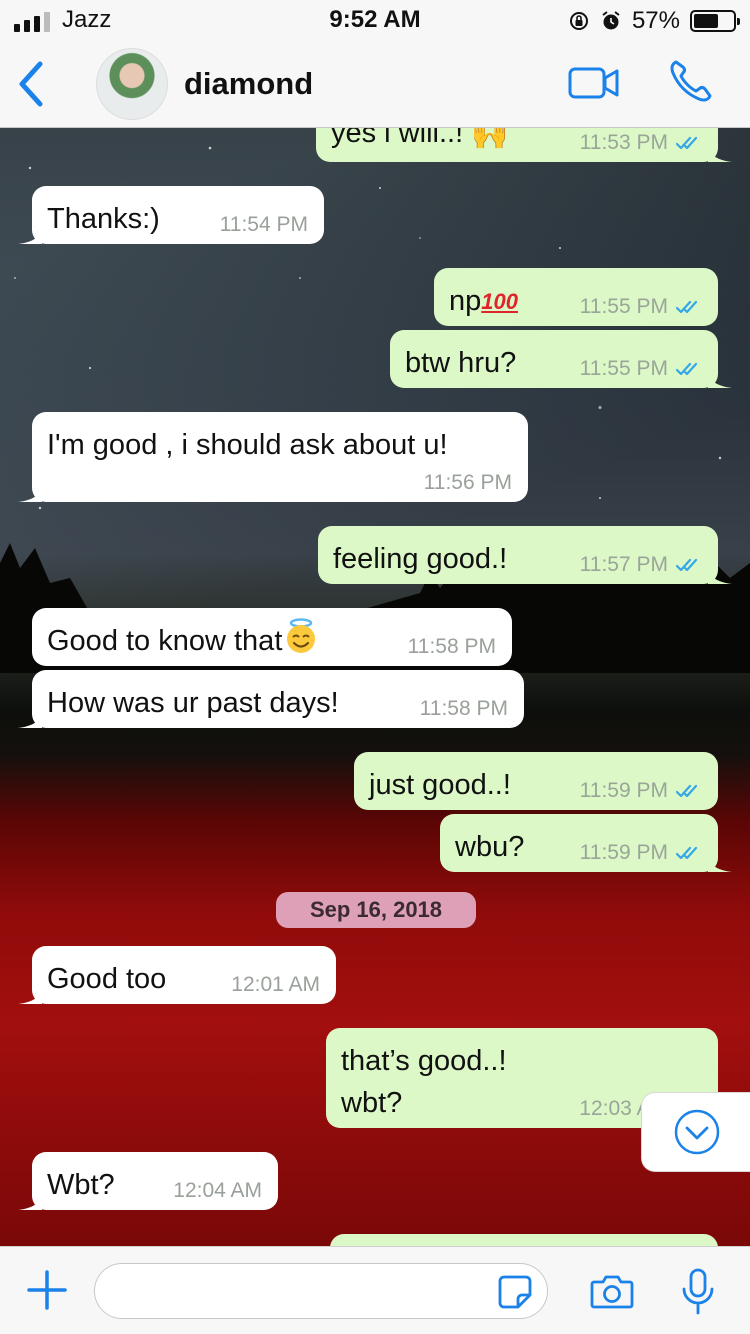 The width and height of the screenshot is (750, 1334). Describe the element at coordinates (655, 20) in the screenshot. I see `battery-percentage: 57%` at that location.